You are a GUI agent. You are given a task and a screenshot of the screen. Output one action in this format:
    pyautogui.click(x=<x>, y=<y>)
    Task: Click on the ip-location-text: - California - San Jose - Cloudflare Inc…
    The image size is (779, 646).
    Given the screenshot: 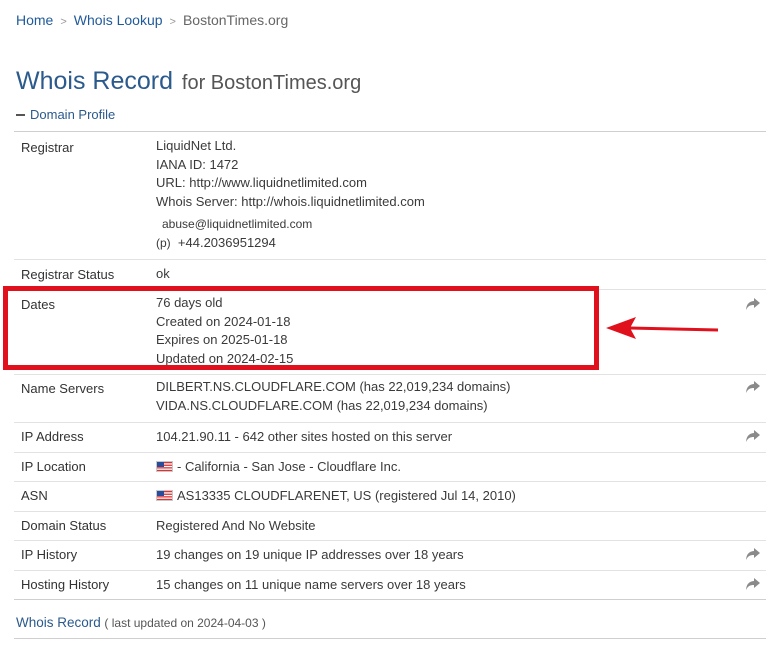 What is the action you would take?
    pyautogui.click(x=289, y=466)
    